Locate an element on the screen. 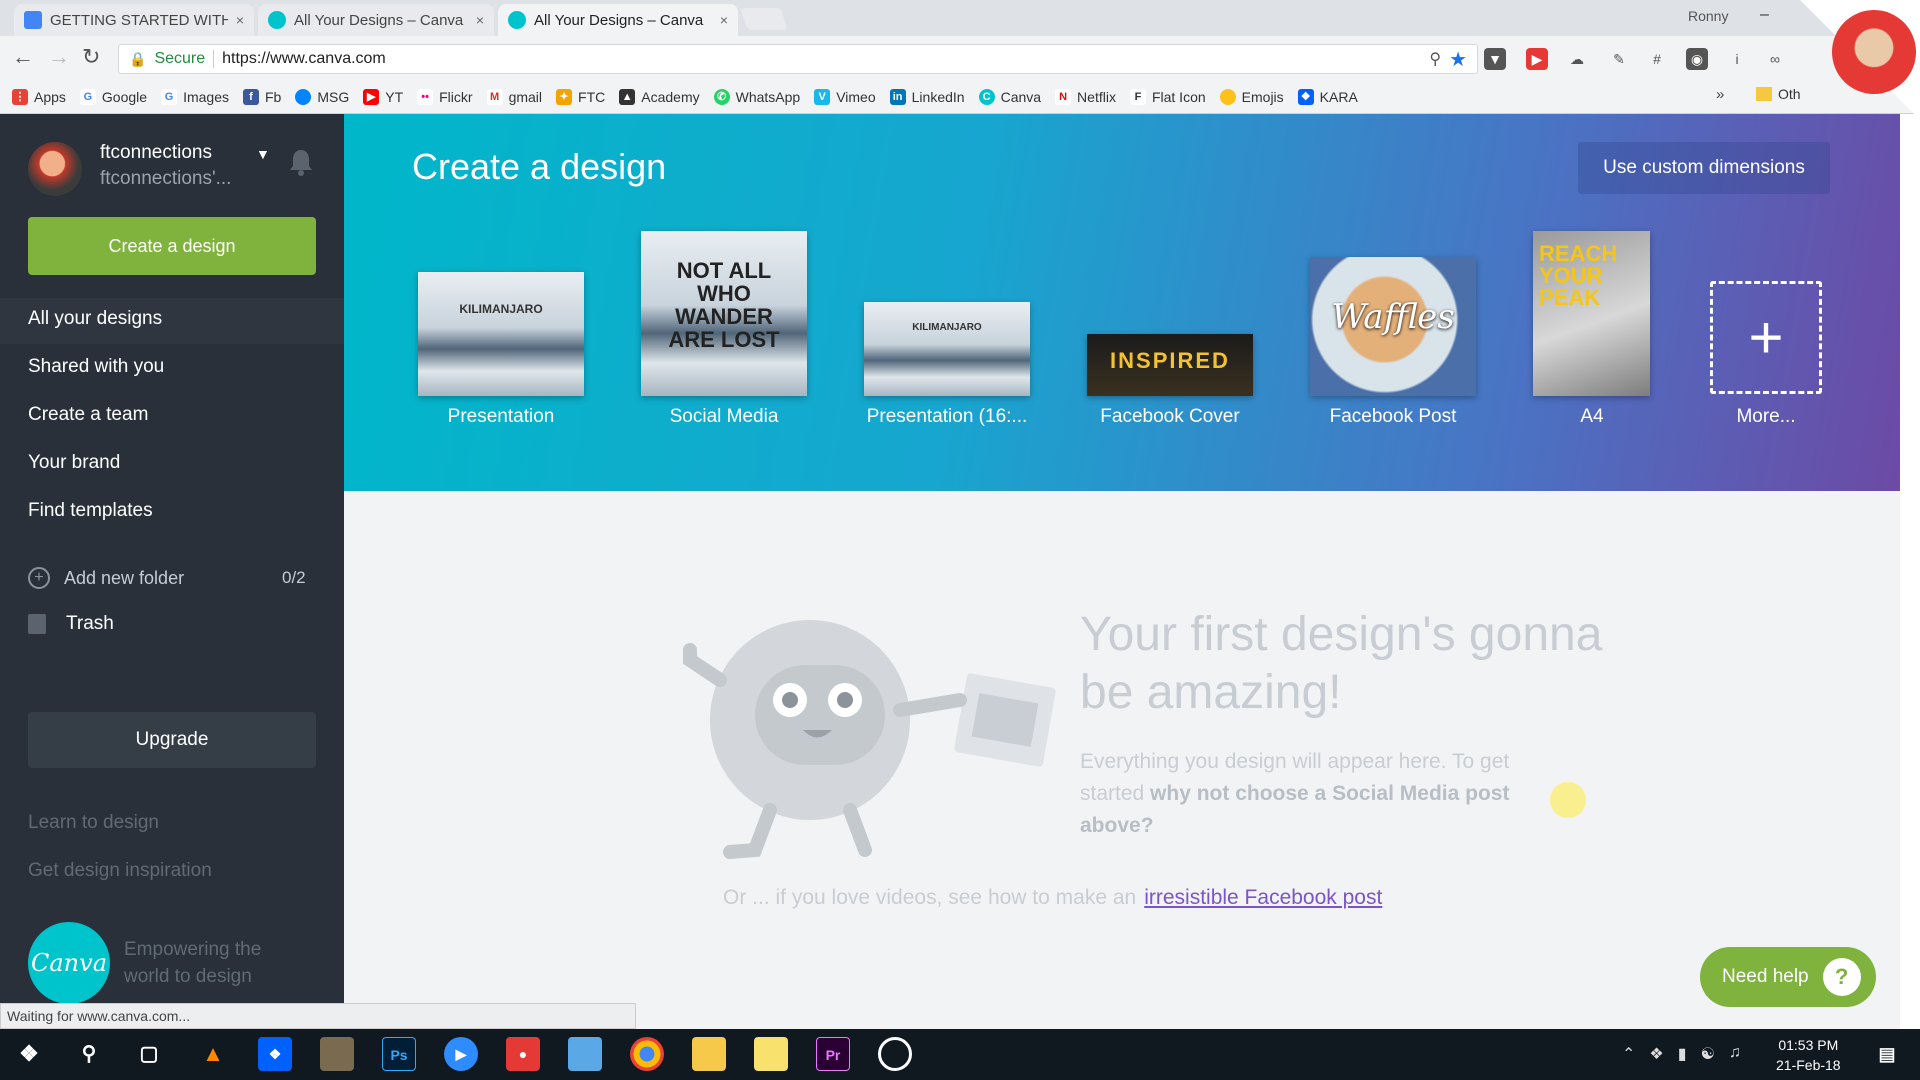  sticky-notes-icon is located at coordinates (771, 1054).